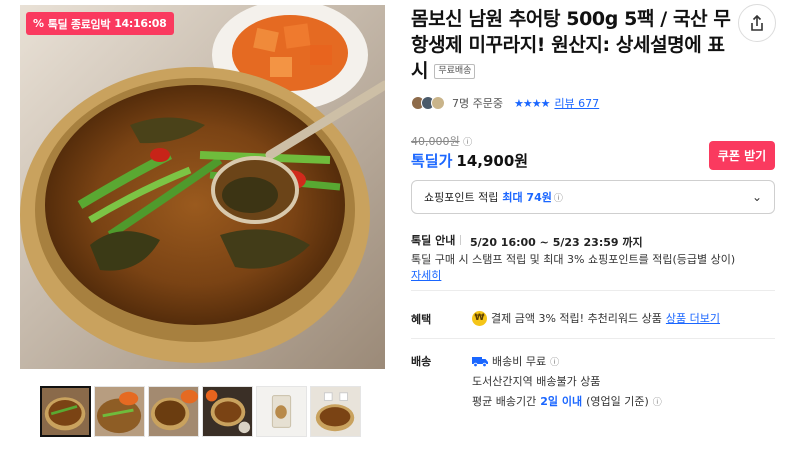 The height and width of the screenshot is (451, 800). I want to click on shipping-fee-row: 배송비 무료 ⓘ, so click(515, 361).